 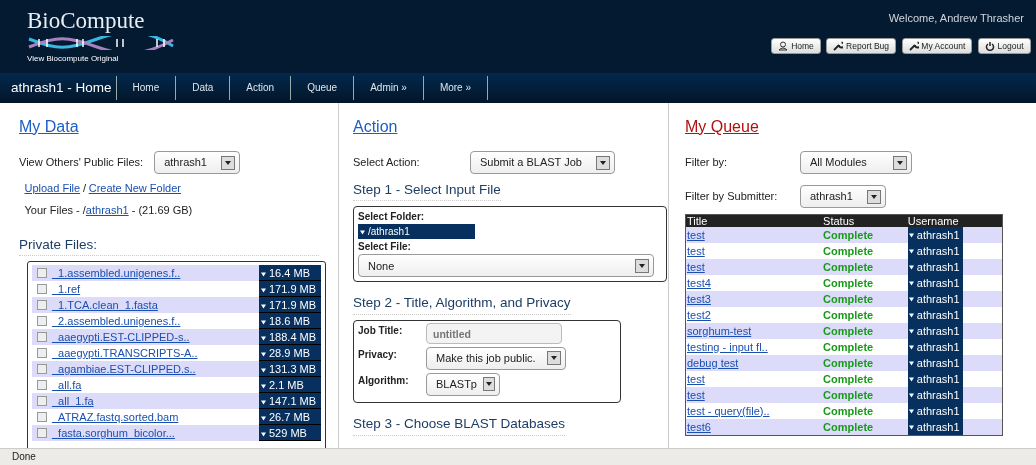 What do you see at coordinates (937, 45) in the screenshot?
I see `header-button: My Account` at bounding box center [937, 45].